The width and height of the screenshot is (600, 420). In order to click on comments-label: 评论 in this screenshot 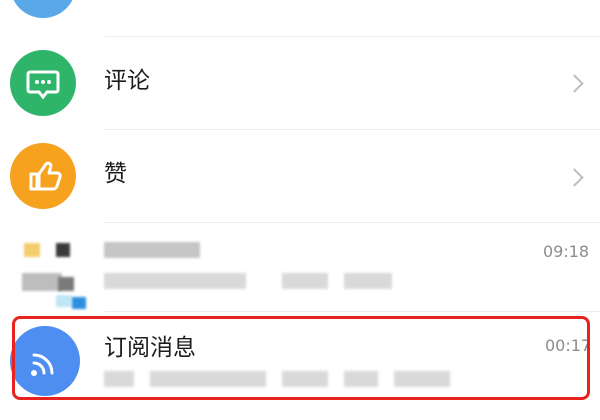, I will do `click(127, 81)`.